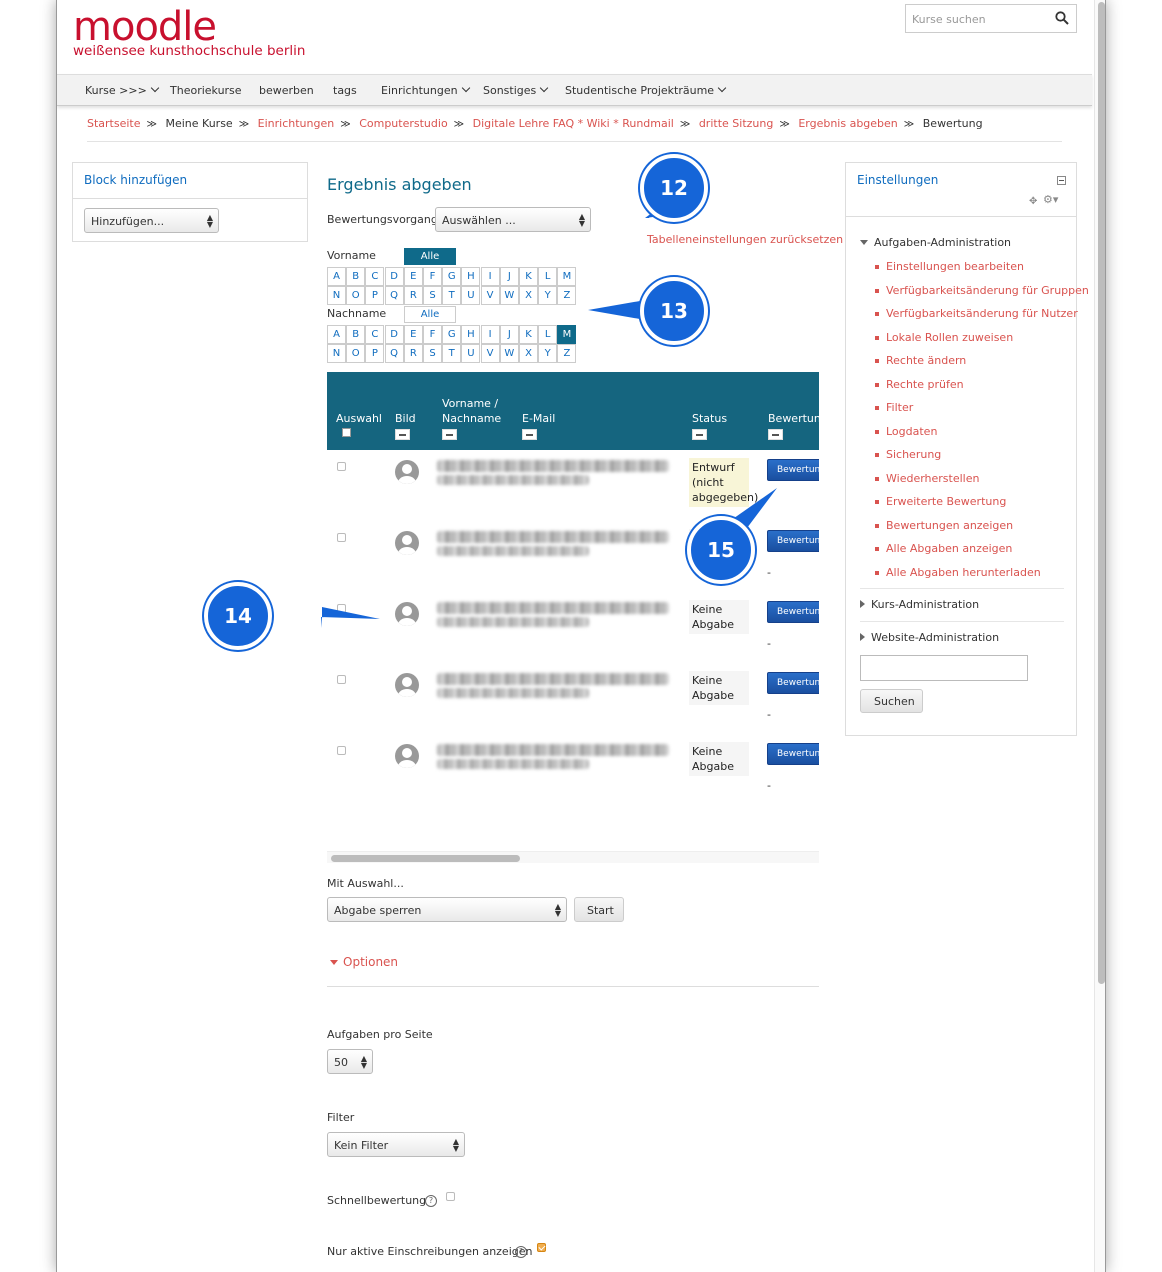  What do you see at coordinates (509, 334) in the screenshot?
I see `lastname-letter-j: J` at bounding box center [509, 334].